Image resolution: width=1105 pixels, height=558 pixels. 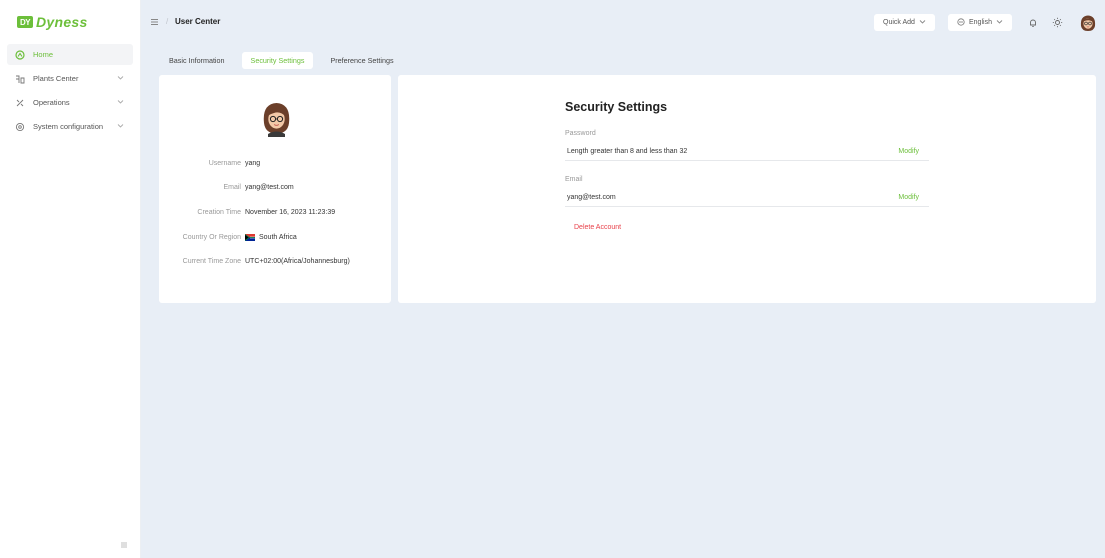 What do you see at coordinates (70, 279) in the screenshot?
I see `sidebar: DY Dyness Home Plants Center Operations` at bounding box center [70, 279].